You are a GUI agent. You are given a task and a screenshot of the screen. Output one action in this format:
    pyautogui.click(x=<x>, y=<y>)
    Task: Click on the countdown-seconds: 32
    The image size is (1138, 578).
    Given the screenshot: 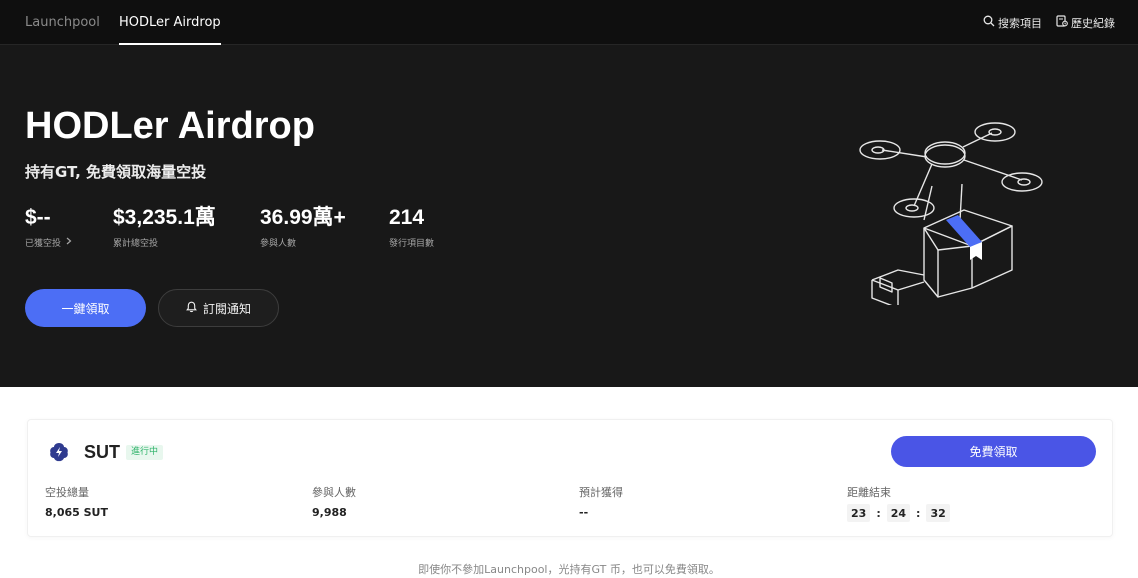 What is the action you would take?
    pyautogui.click(x=938, y=513)
    